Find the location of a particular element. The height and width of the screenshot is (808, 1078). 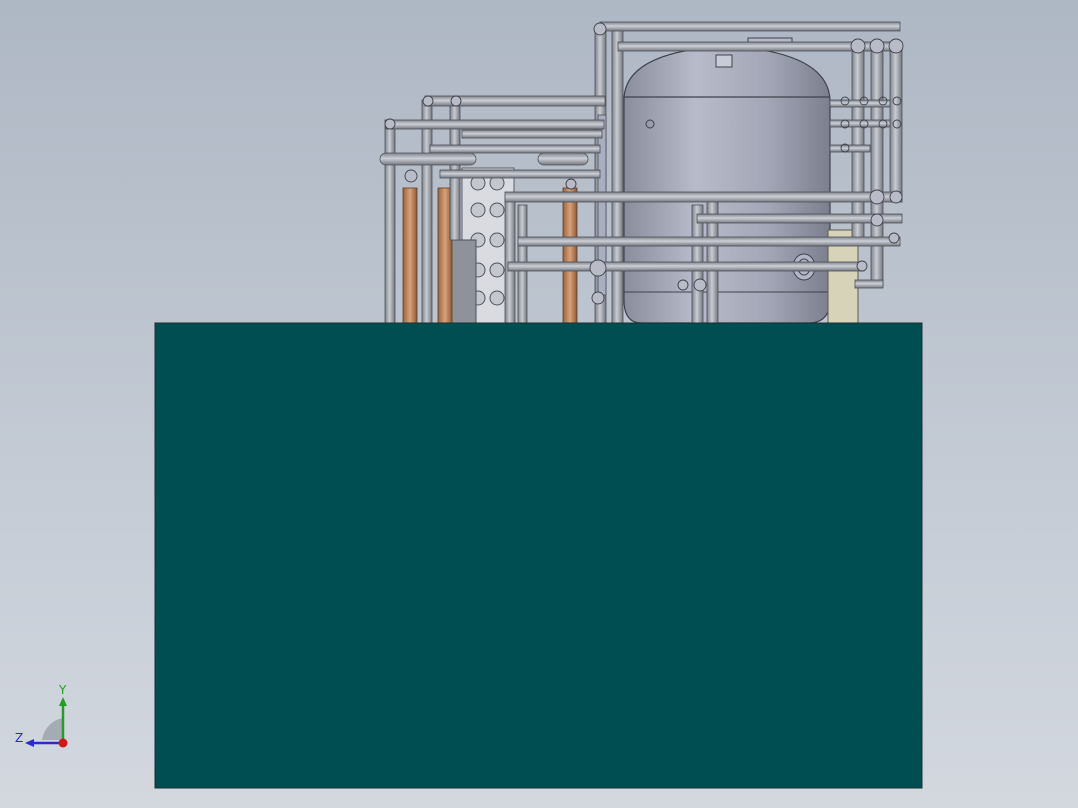

pressure-tank is located at coordinates (727, 180).